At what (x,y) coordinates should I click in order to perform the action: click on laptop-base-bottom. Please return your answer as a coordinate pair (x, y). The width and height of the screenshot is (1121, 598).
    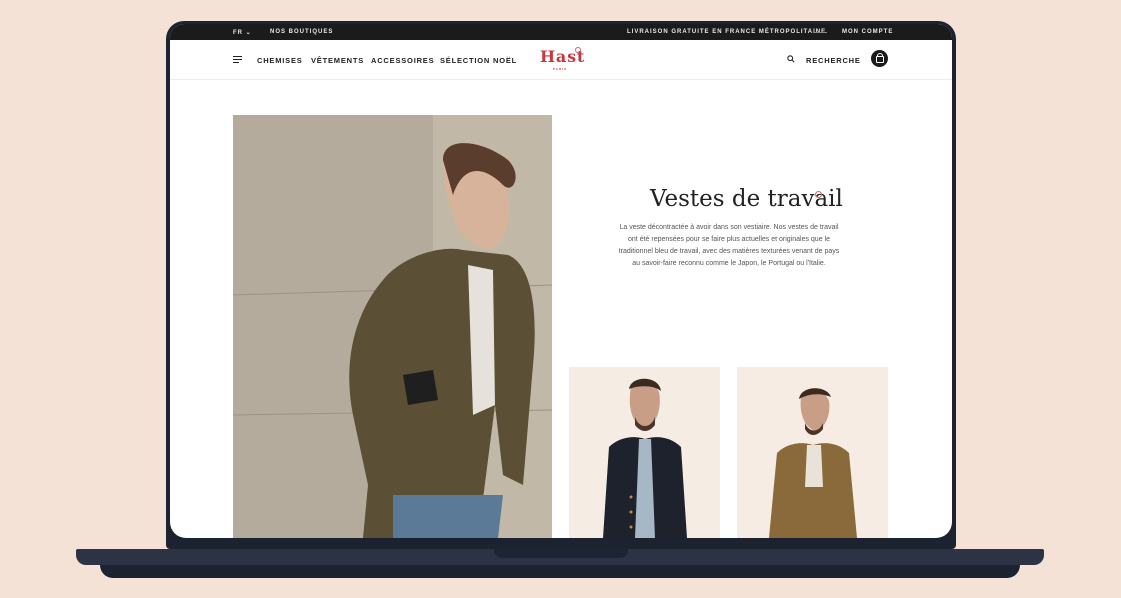
    Looking at the image, I should click on (560, 571).